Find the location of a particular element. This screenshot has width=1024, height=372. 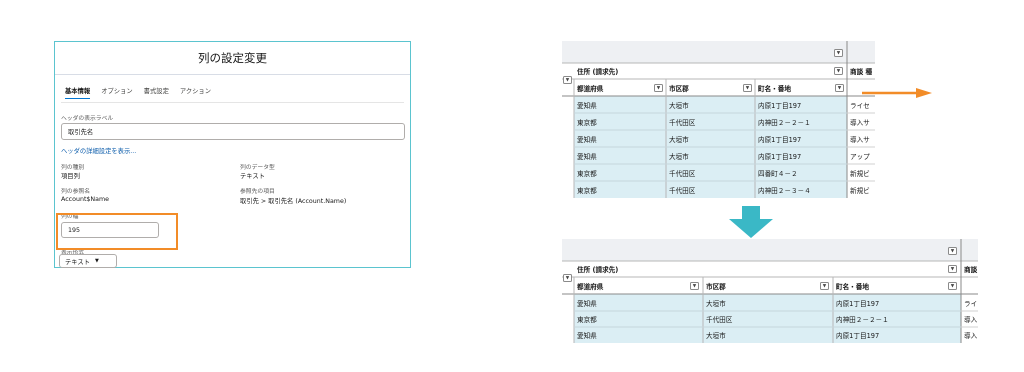

table-cell: 四番町４－２ is located at coordinates (801, 172).